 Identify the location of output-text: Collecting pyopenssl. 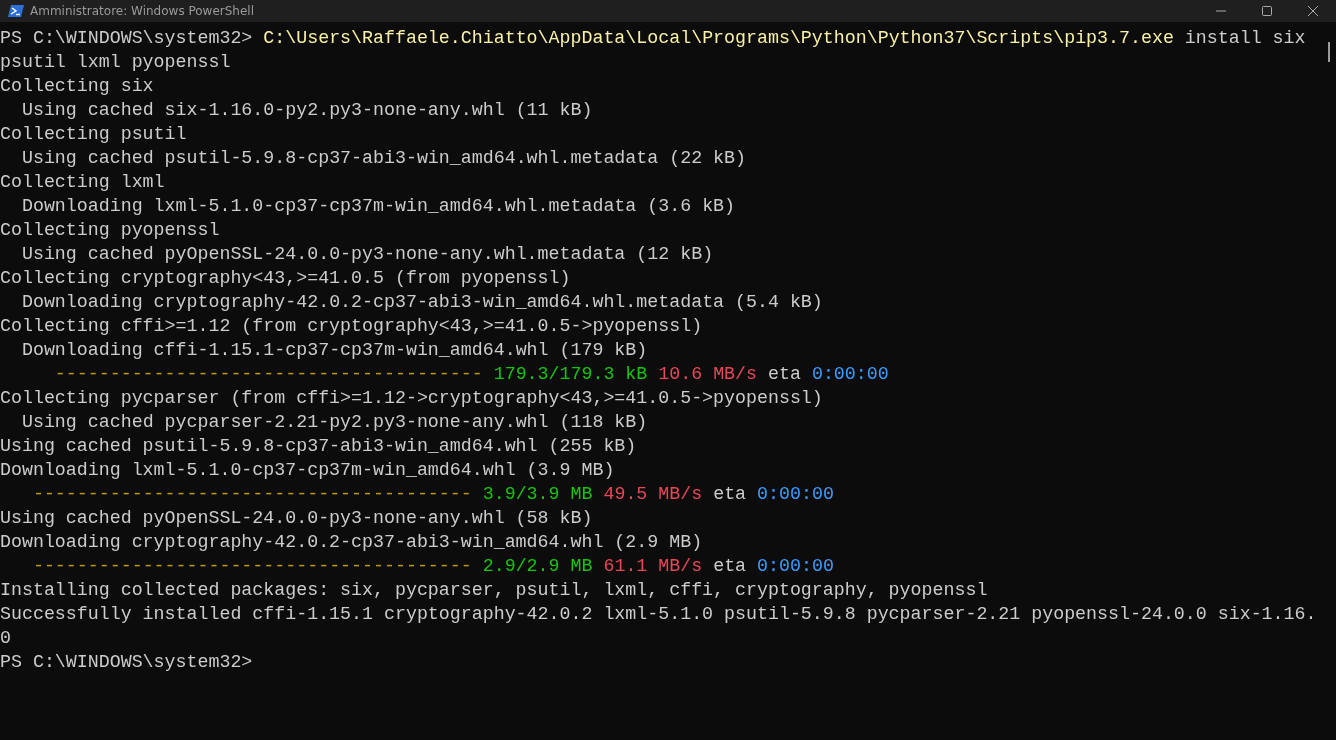
(110, 230).